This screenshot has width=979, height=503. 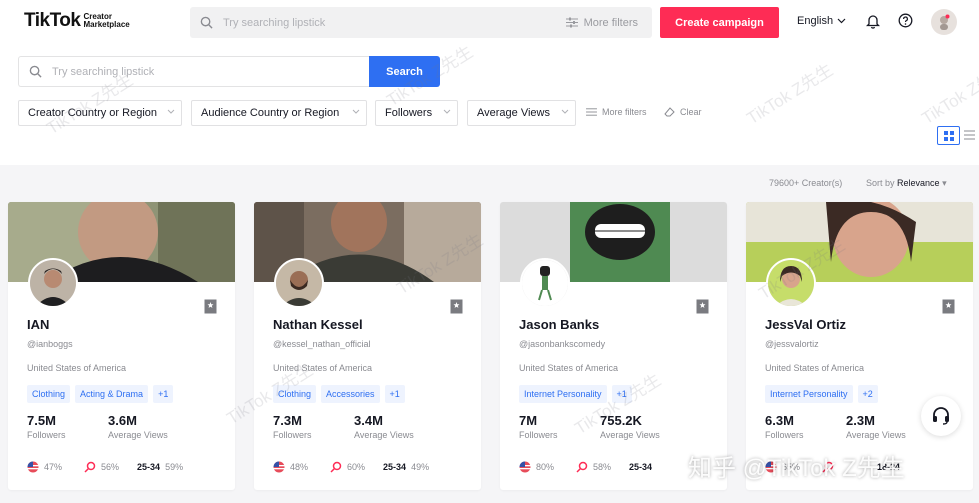 What do you see at coordinates (322, 344) in the screenshot?
I see `creator-handle: @kessel_nathan_official` at bounding box center [322, 344].